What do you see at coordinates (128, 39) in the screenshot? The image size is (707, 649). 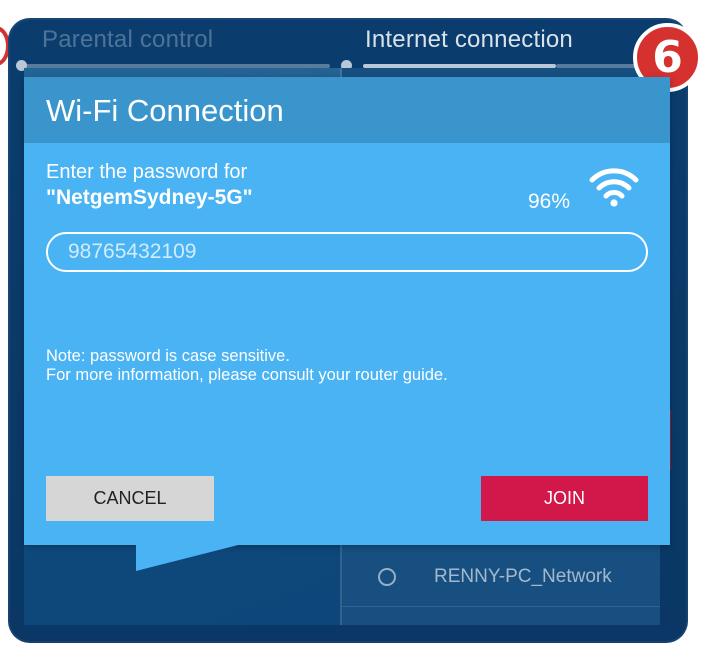 I see `step-parental-control: Parental control` at bounding box center [128, 39].